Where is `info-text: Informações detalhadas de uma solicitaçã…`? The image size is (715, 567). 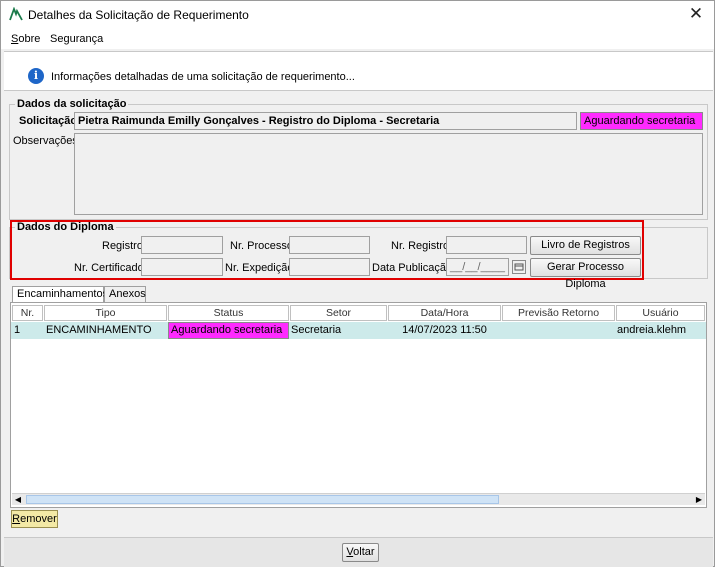
info-text: Informações detalhadas de uma solicitaçã… is located at coordinates (203, 77).